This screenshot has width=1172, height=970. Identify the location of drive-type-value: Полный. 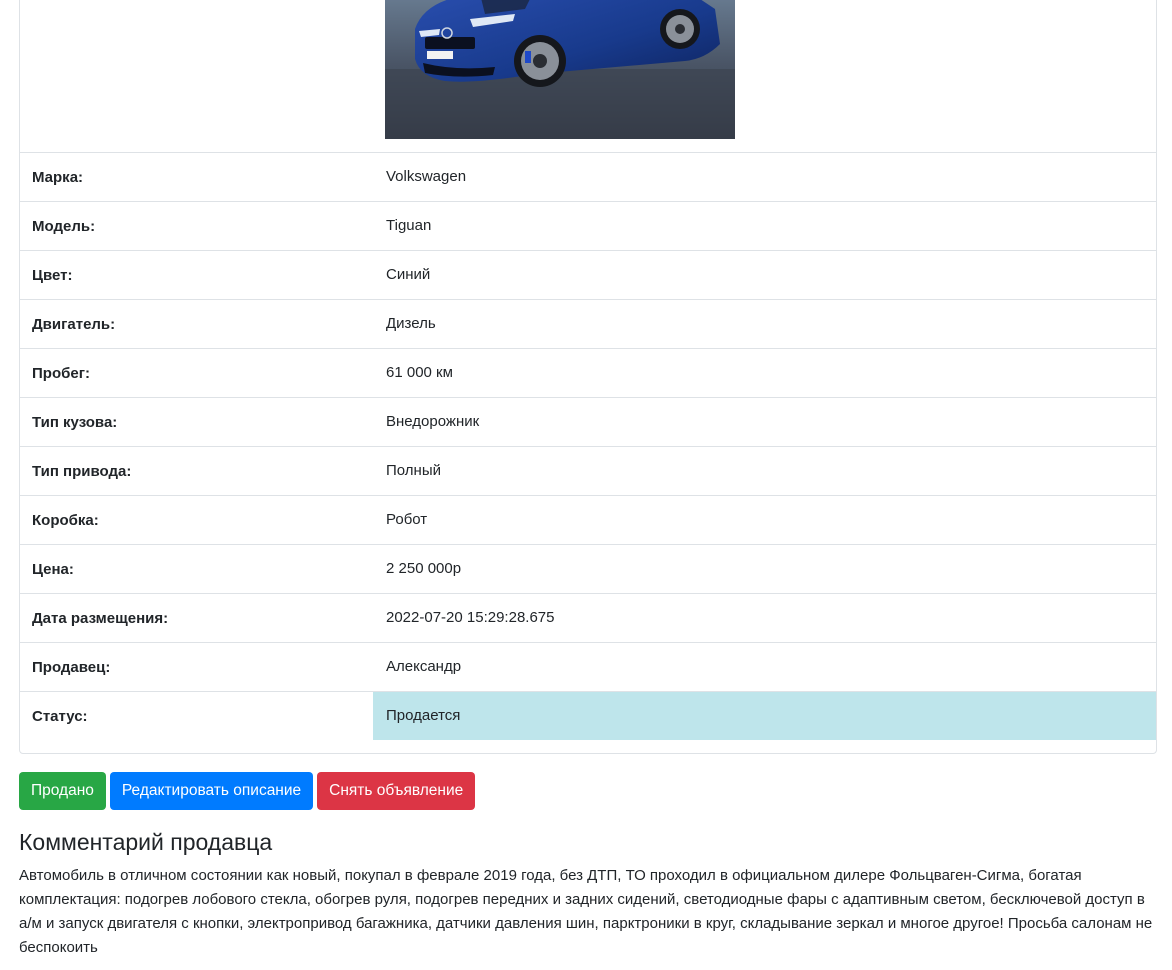
(413, 470).